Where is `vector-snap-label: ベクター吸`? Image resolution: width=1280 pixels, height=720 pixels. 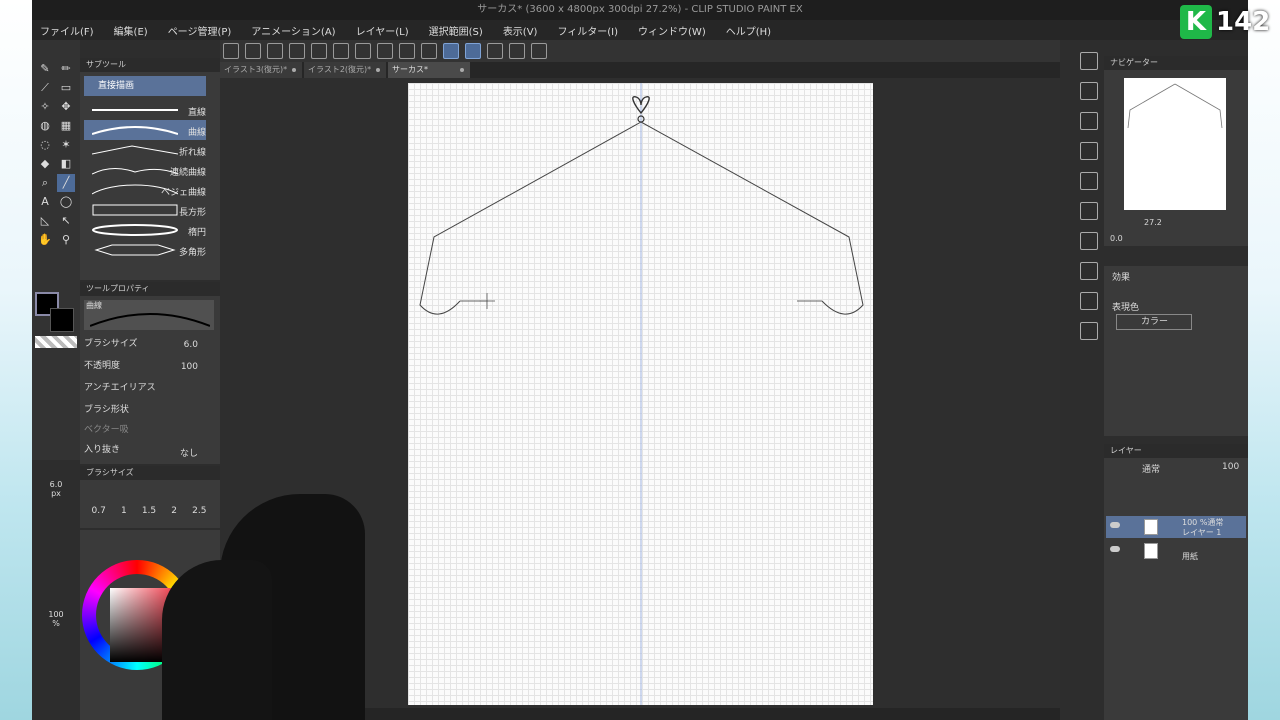 vector-snap-label: ベクター吸 is located at coordinates (106, 430).